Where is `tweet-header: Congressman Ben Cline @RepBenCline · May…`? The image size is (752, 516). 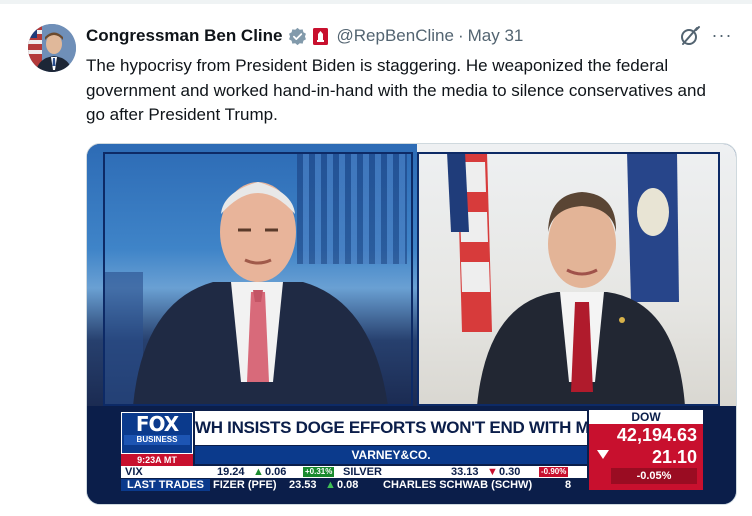
tweet-header: Congressman Ben Cline @RepBenCline · May… is located at coordinates (304, 36).